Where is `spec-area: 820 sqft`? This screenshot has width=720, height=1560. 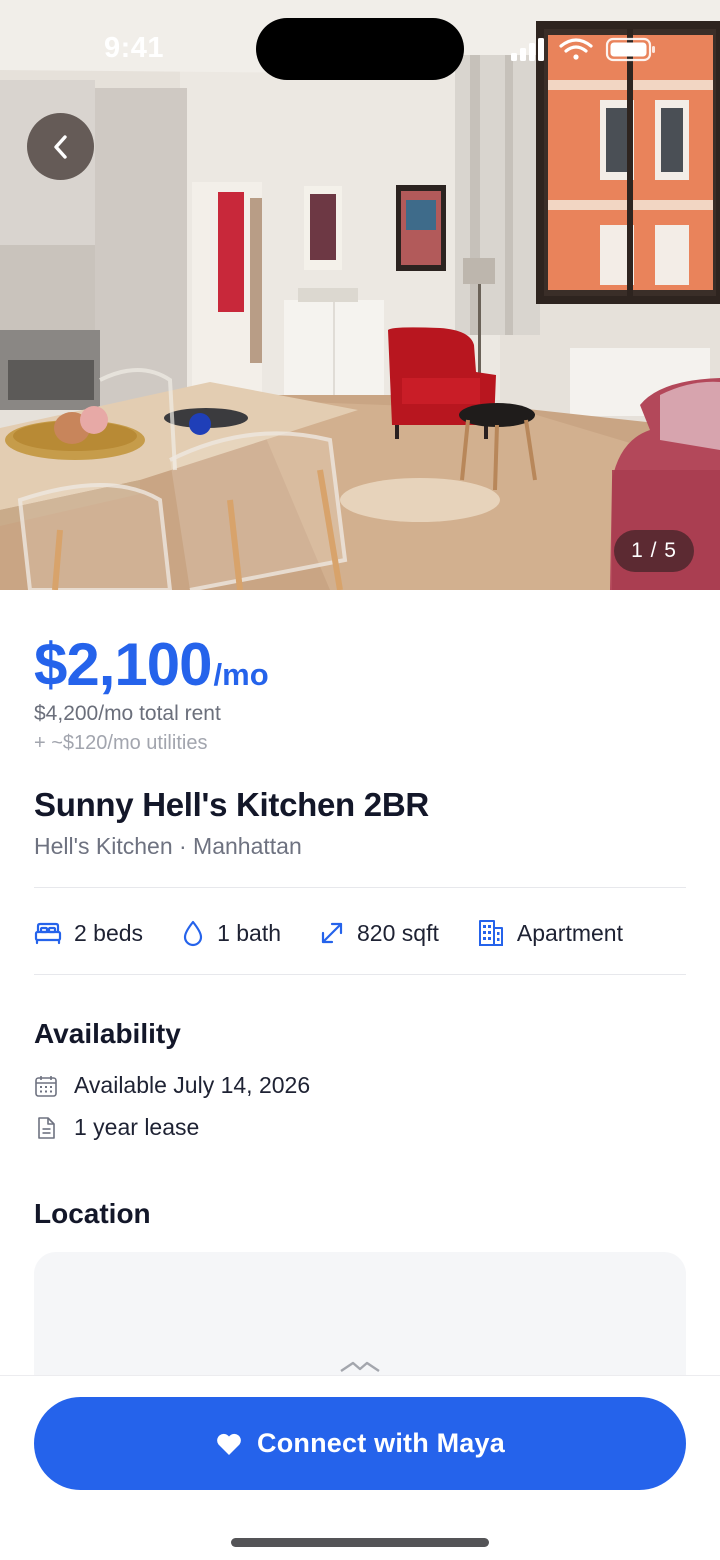
spec-area: 820 sqft is located at coordinates (379, 933).